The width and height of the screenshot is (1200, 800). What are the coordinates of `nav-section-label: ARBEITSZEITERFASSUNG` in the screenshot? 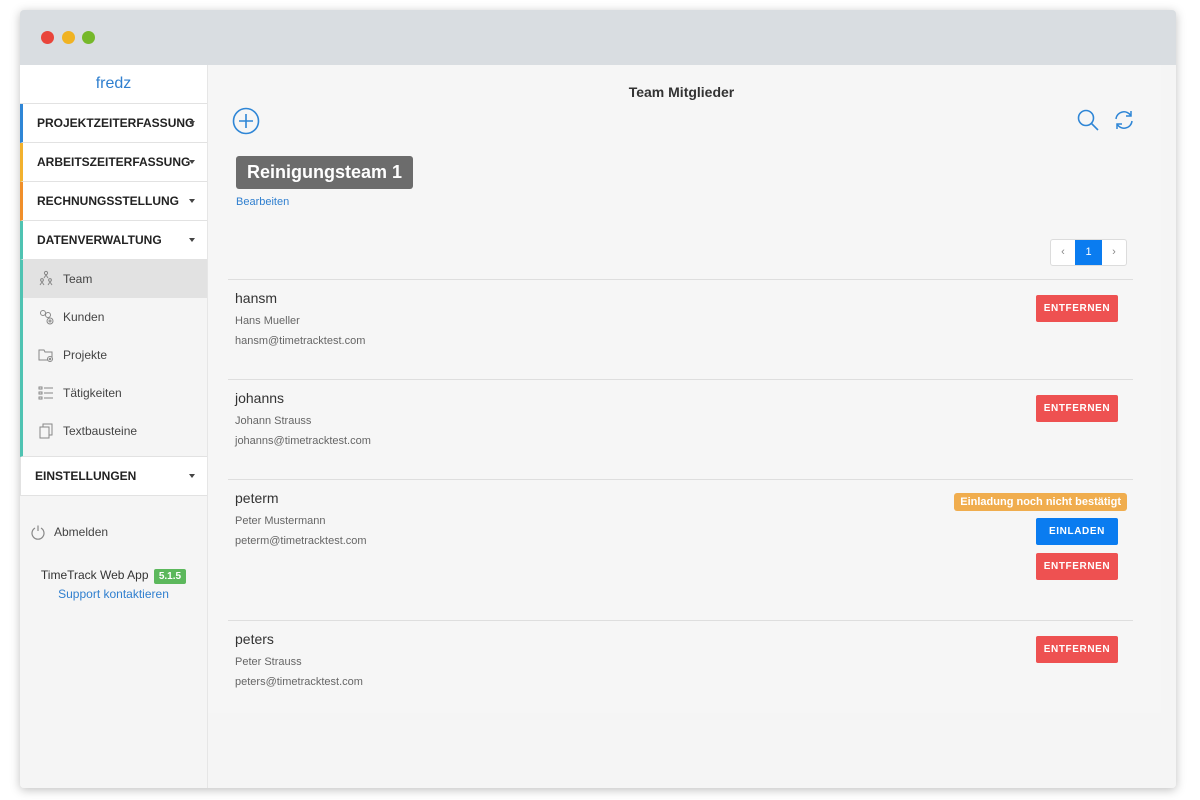 It's located at (114, 162).